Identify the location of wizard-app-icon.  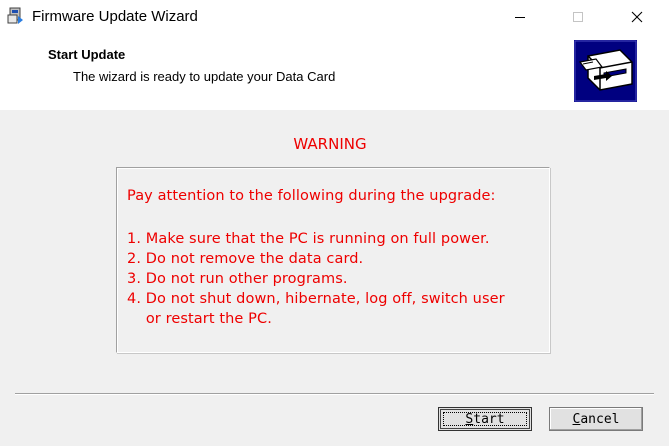
(16, 16).